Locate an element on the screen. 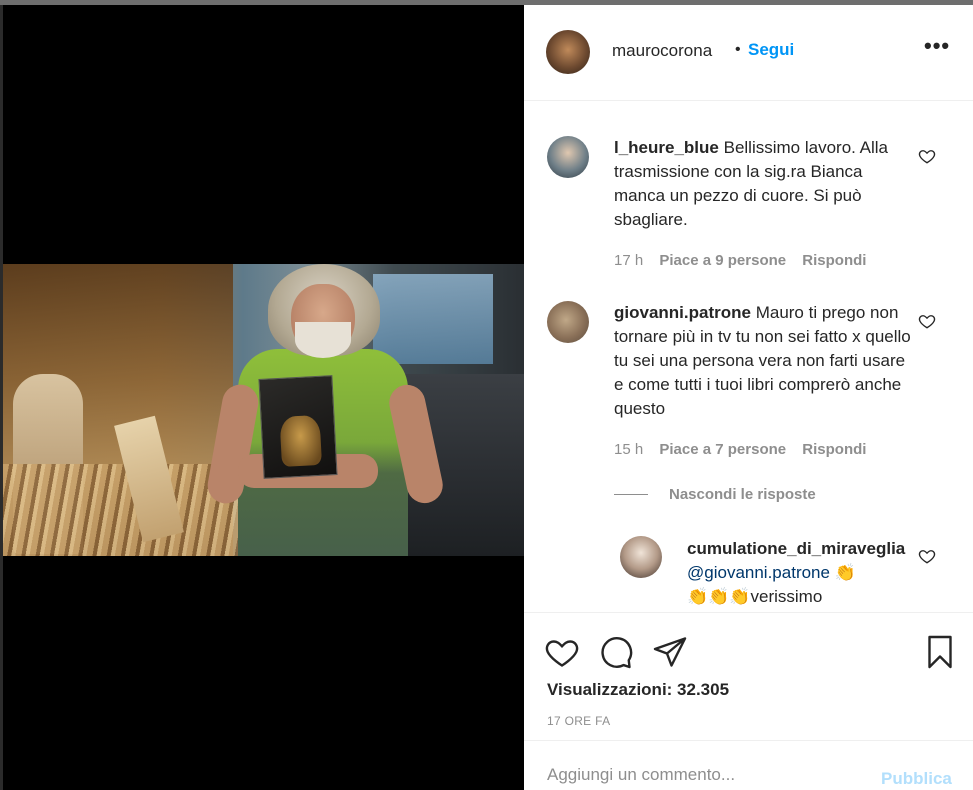  add-comment-bar: Pubblica is located at coordinates (748, 765).